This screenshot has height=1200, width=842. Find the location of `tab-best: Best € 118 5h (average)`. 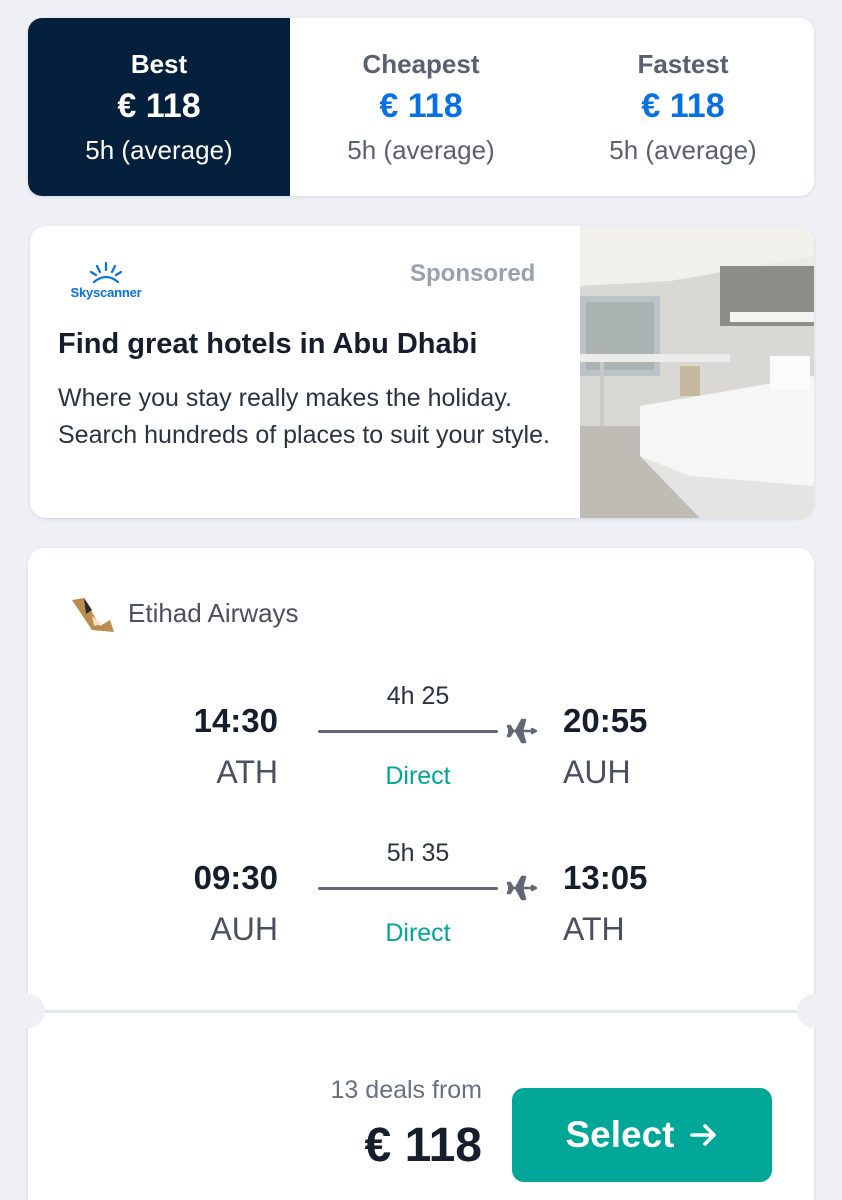

tab-best: Best € 118 5h (average) is located at coordinates (159, 107).